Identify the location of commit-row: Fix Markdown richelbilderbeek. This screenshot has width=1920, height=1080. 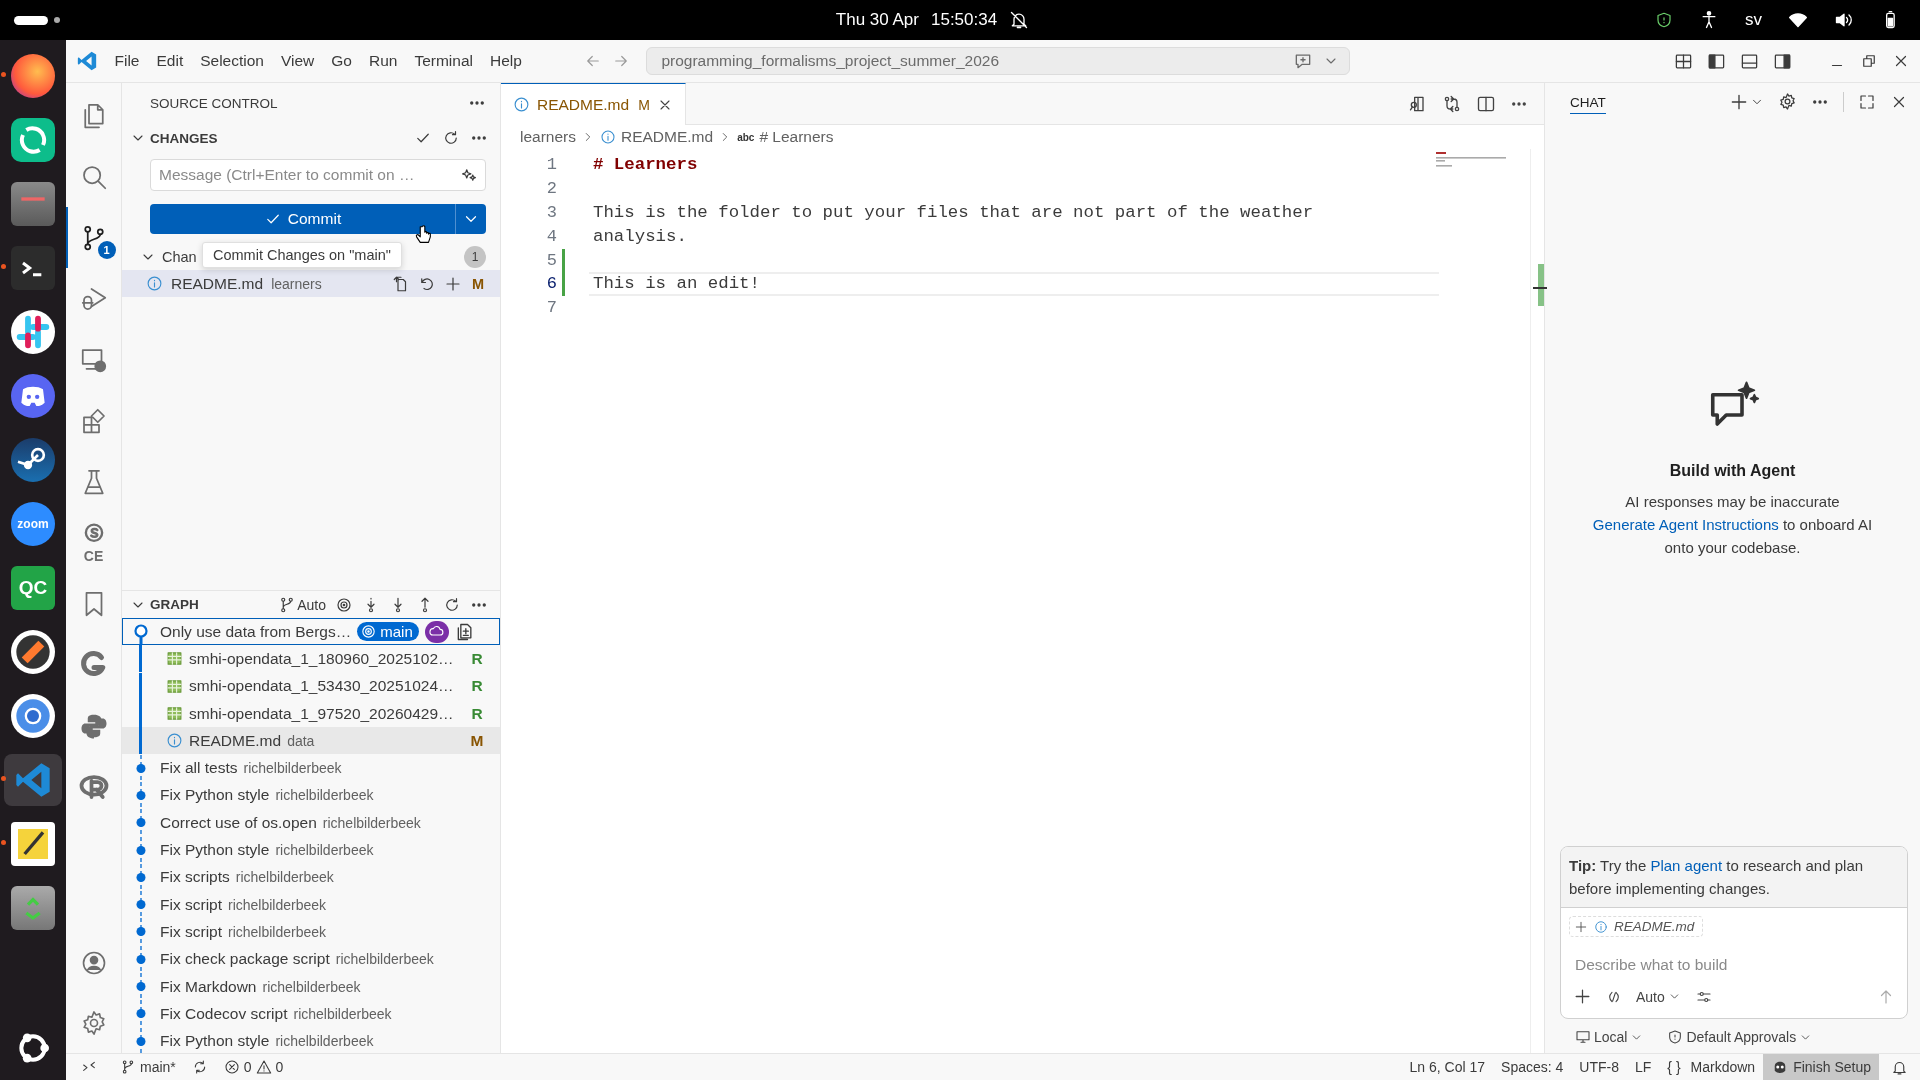
(311, 986).